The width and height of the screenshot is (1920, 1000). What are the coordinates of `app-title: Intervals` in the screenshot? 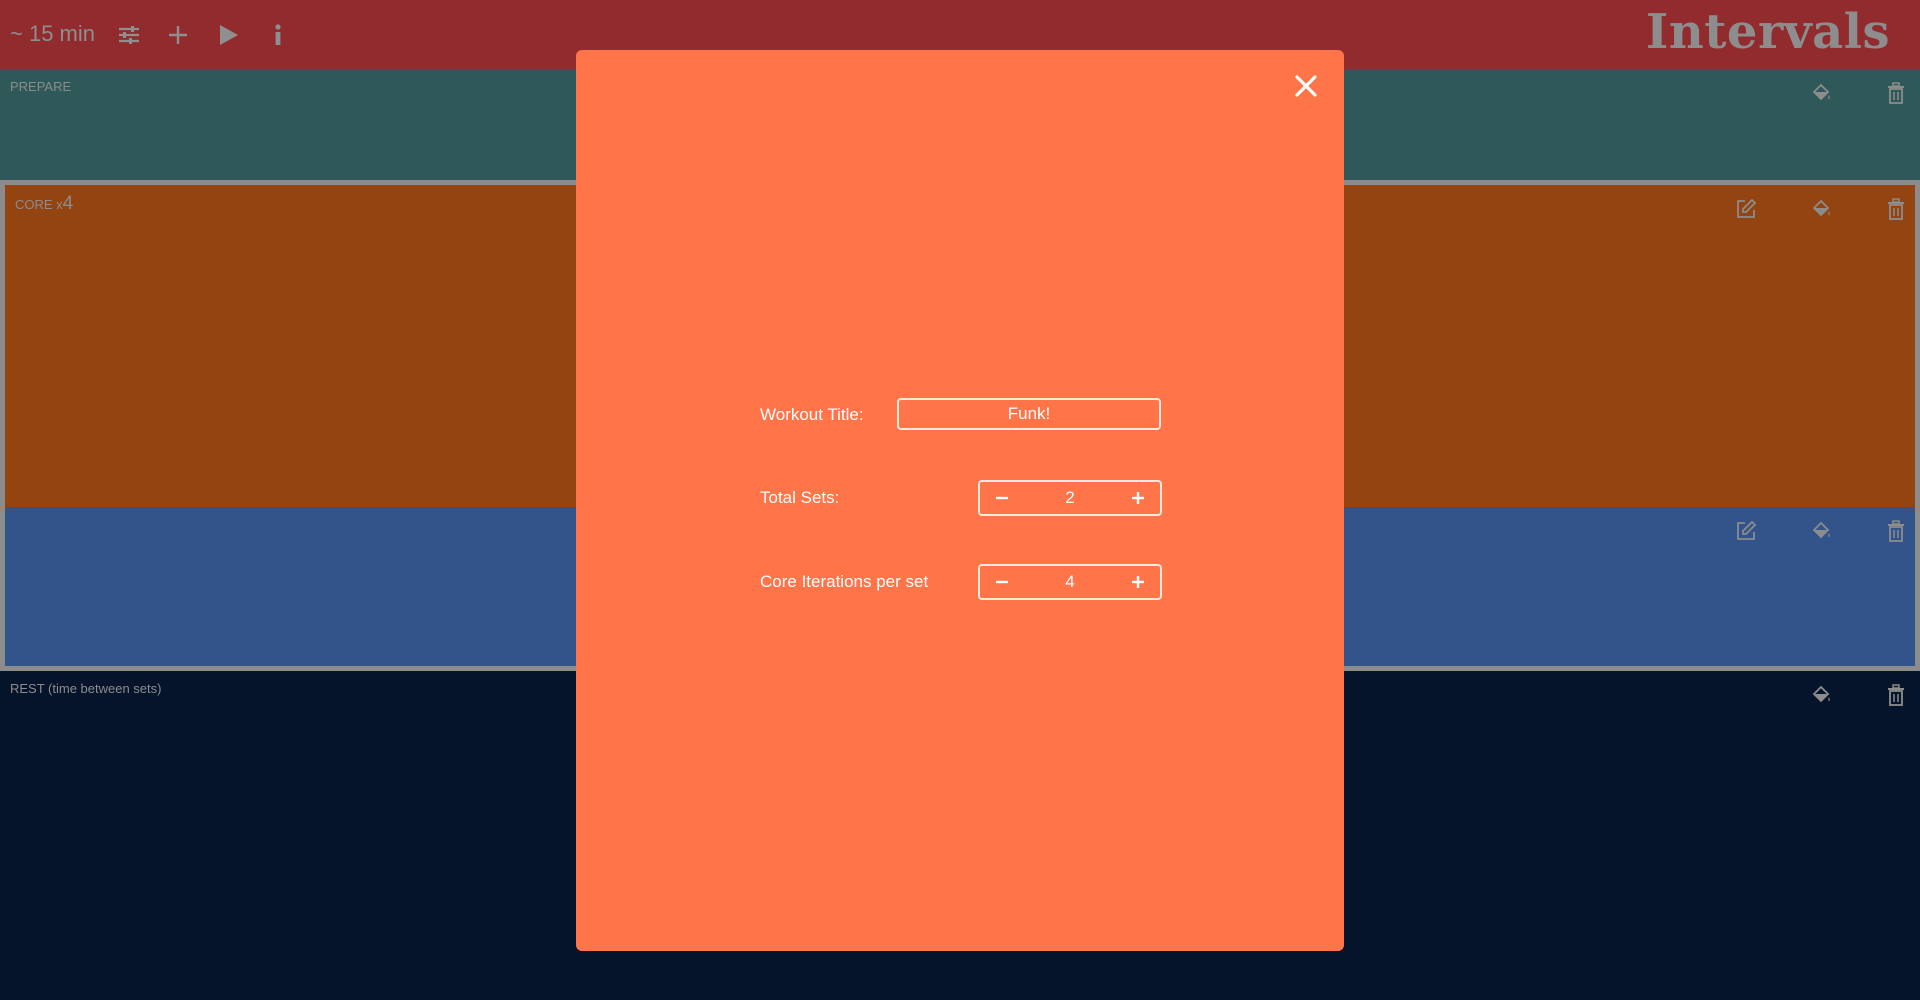 It's located at (1767, 32).